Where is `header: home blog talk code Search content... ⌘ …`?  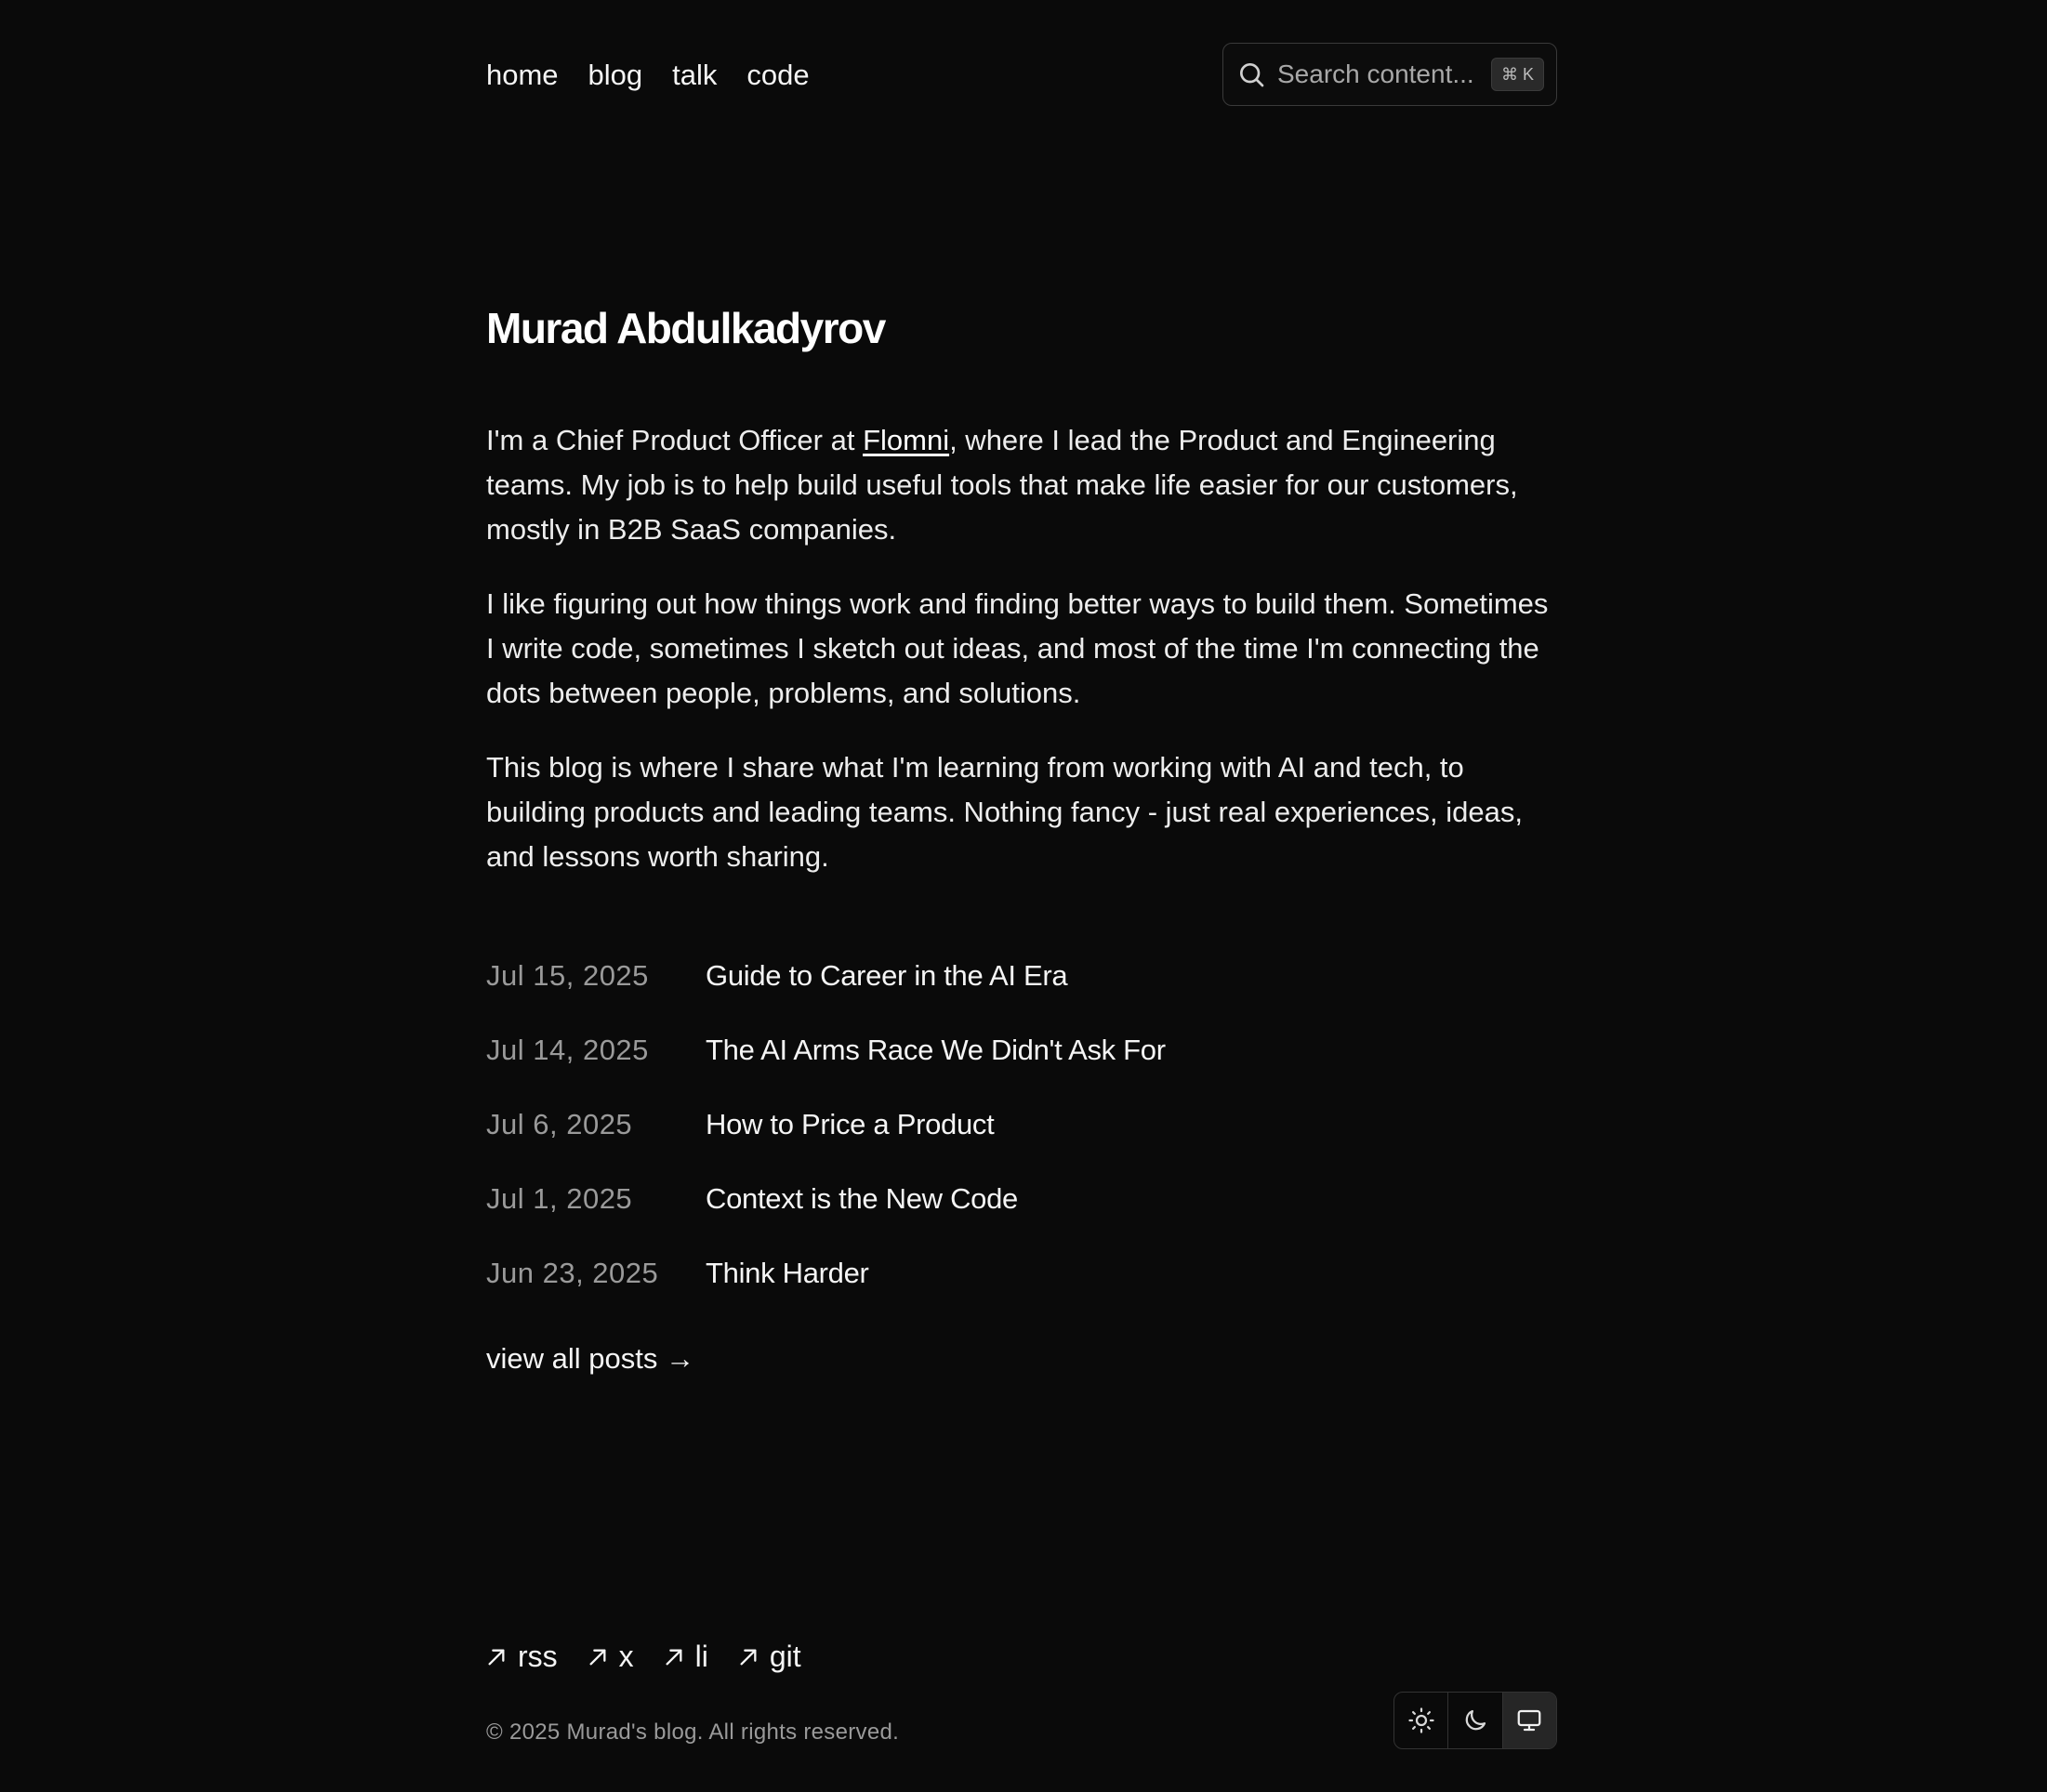
header: home blog talk code Search content... ⌘ … is located at coordinates (1021, 74).